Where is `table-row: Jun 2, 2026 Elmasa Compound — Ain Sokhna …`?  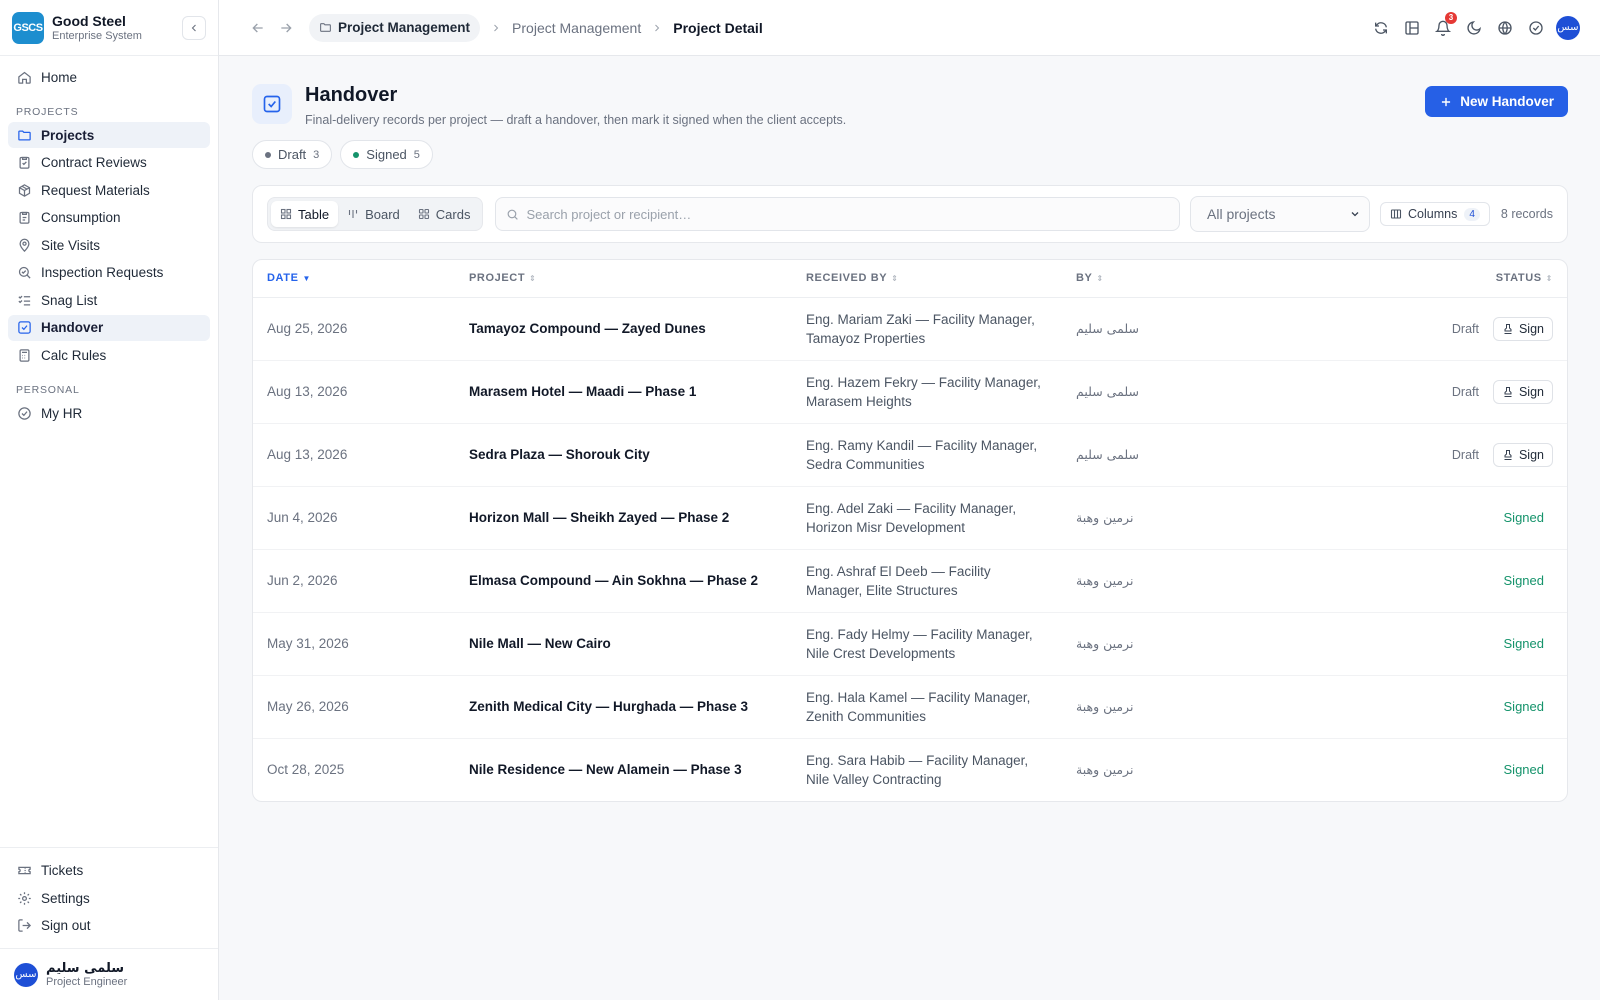
table-row: Jun 2, 2026 Elmasa Compound — Ain Sokhna … is located at coordinates (910, 581).